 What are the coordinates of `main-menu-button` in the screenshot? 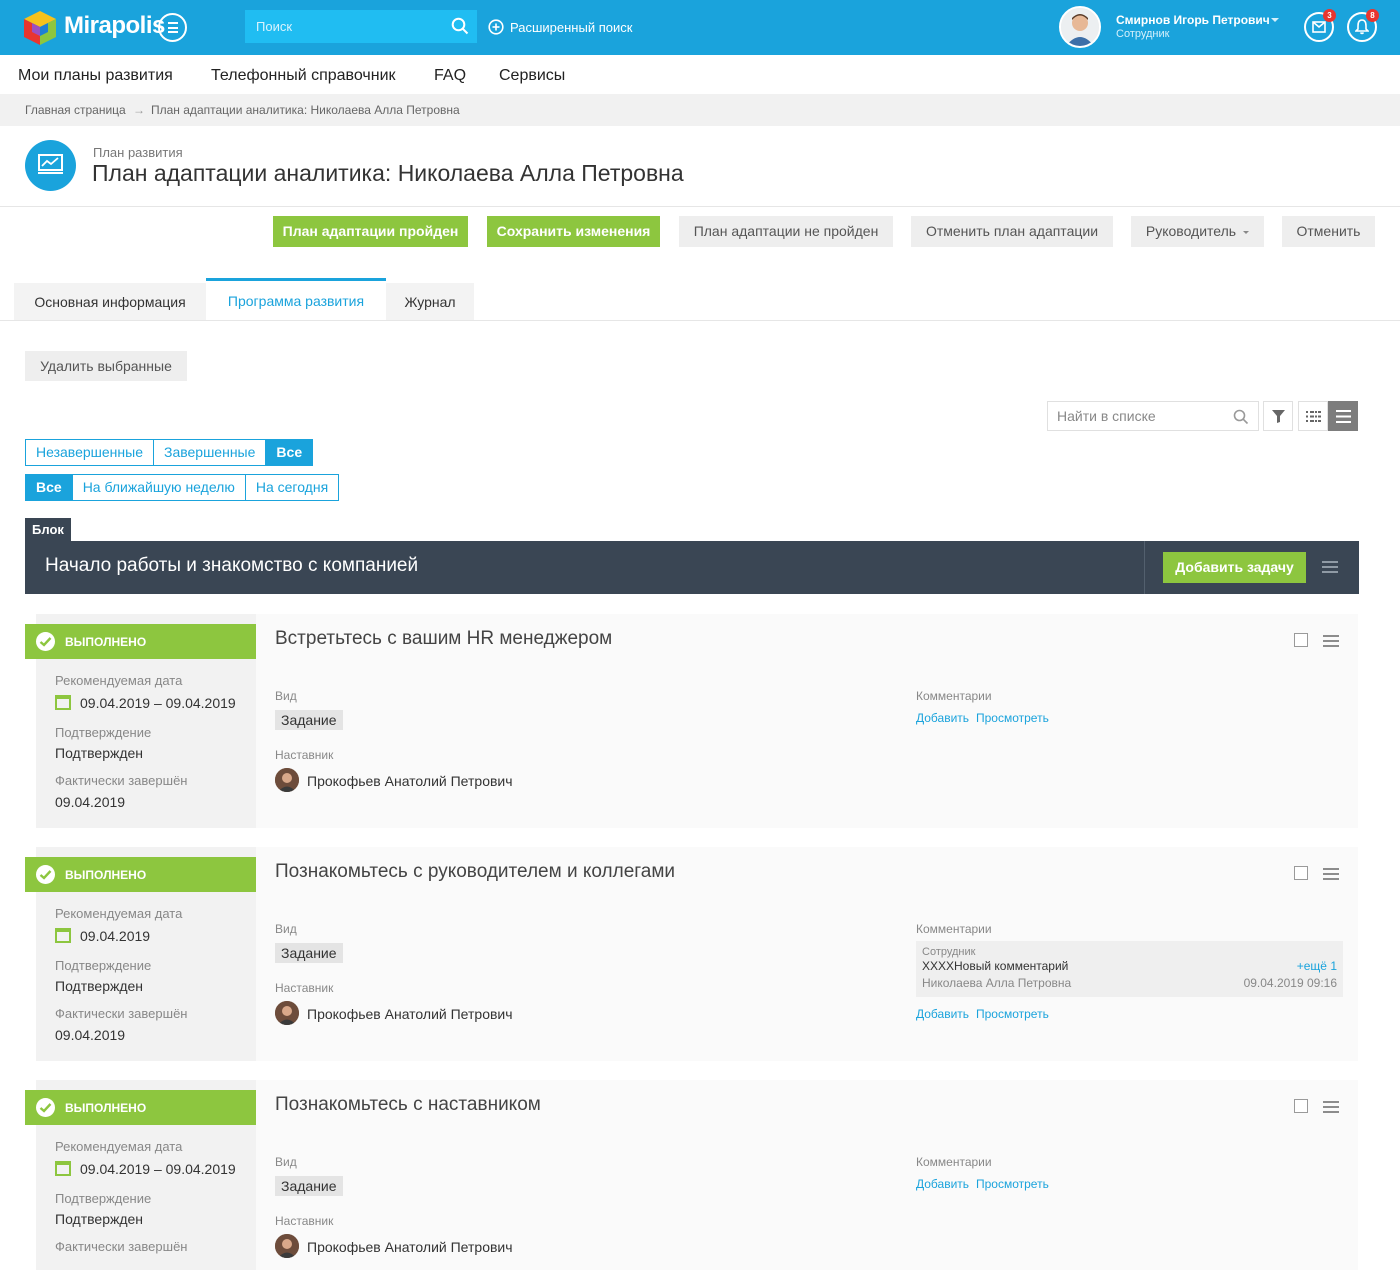 It's located at (172, 27).